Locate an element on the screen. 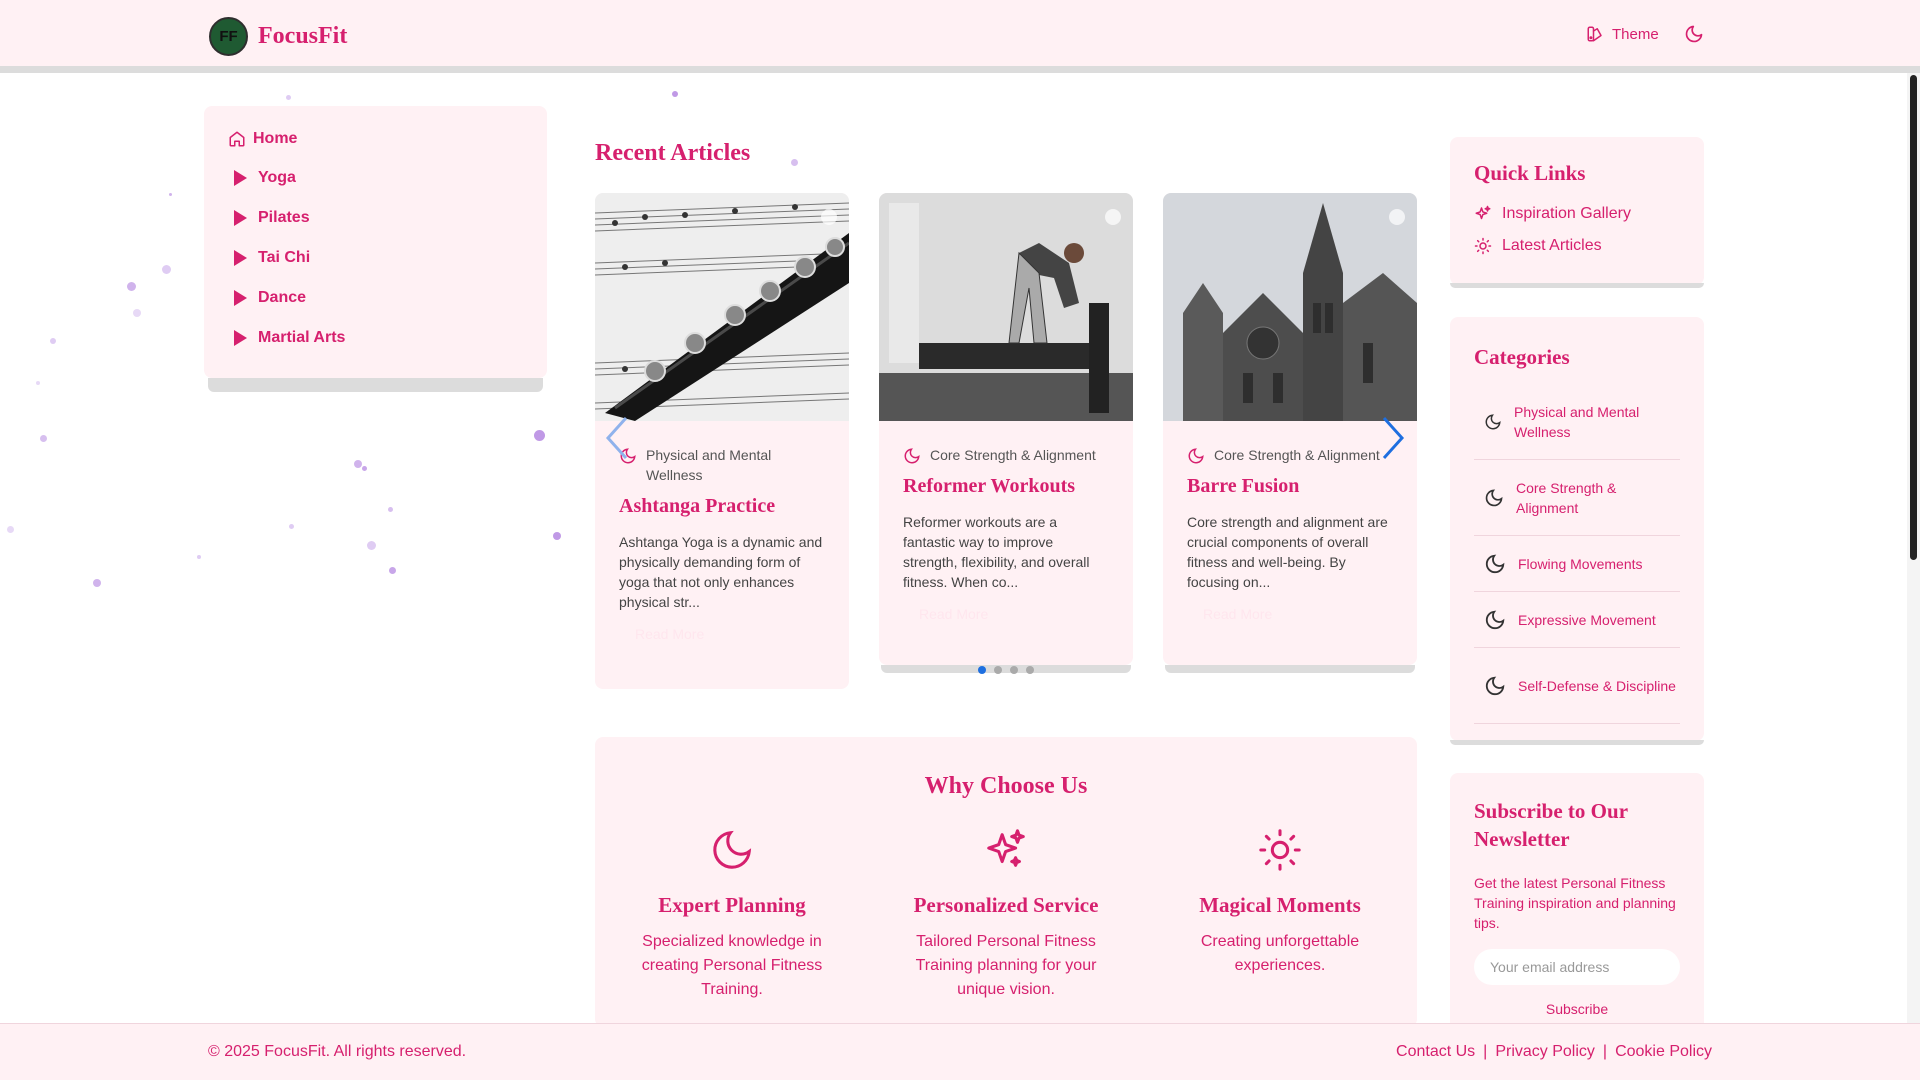 The height and width of the screenshot is (1080, 1920). chevron-left-icon is located at coordinates (616, 438).